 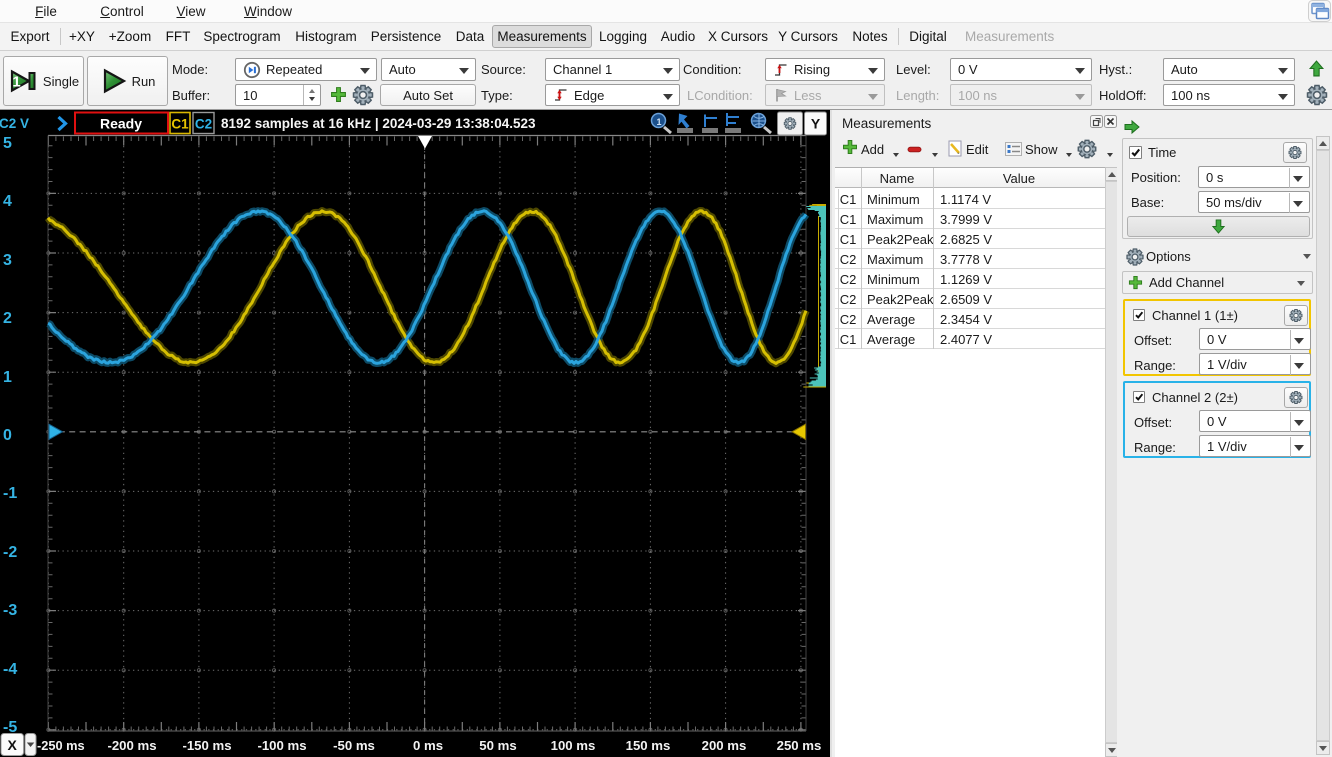 What do you see at coordinates (10, 493) in the screenshot?
I see `svg-text: -1` at bounding box center [10, 493].